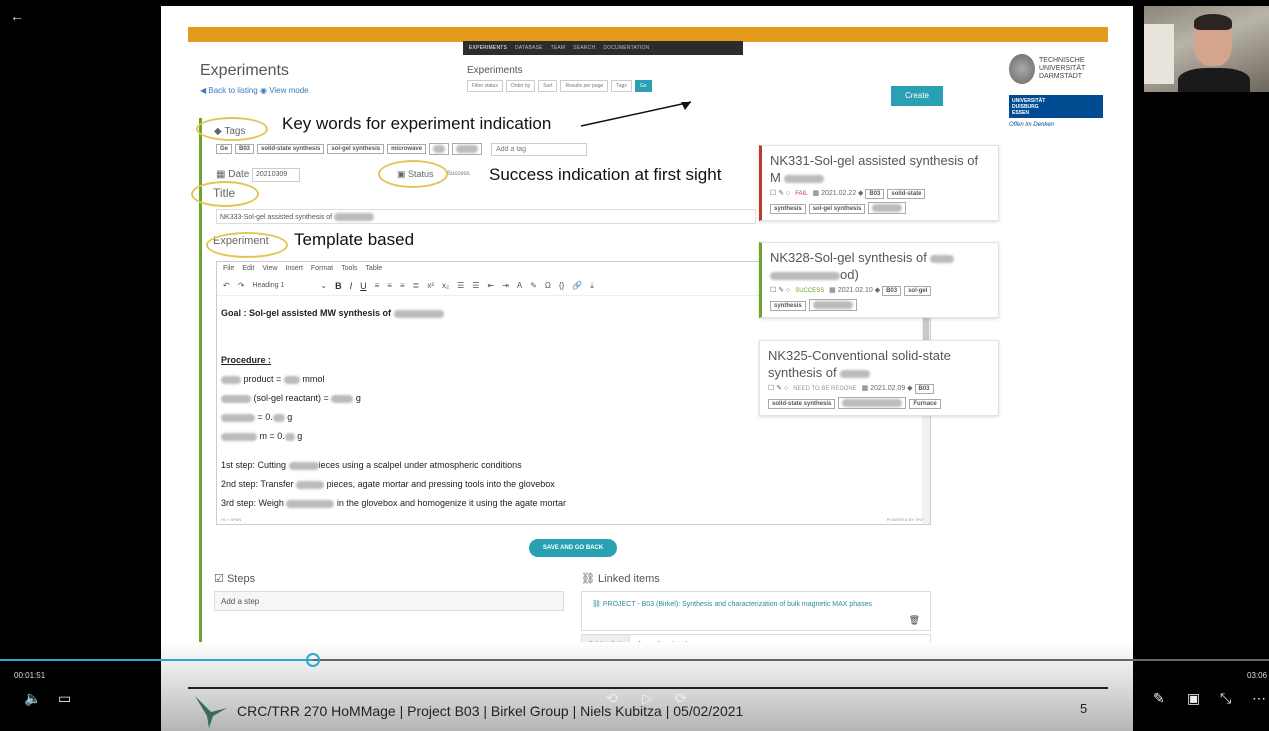 The height and width of the screenshot is (731, 1269). I want to click on underline-icon: U, so click(363, 286).